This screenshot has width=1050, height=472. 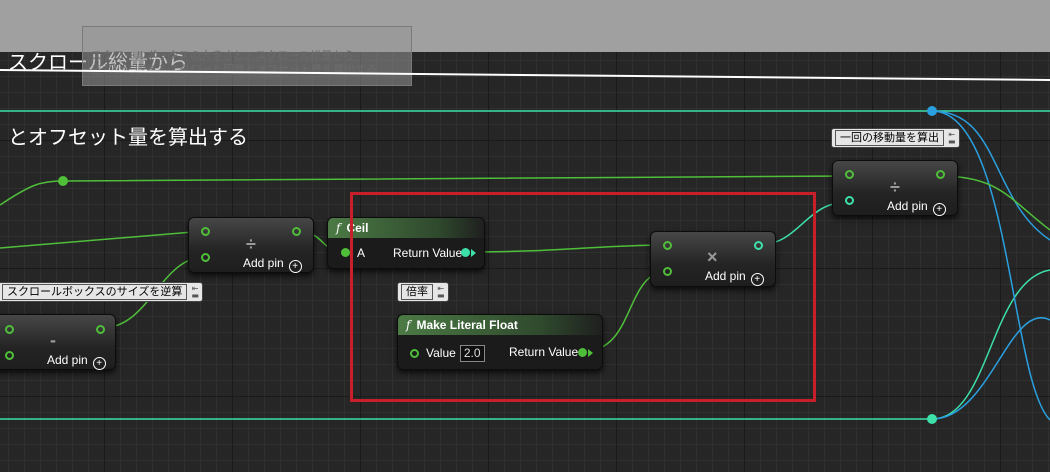 What do you see at coordinates (889, 138) in the screenshot?
I see `bubble-text: 一回の移動量を算出` at bounding box center [889, 138].